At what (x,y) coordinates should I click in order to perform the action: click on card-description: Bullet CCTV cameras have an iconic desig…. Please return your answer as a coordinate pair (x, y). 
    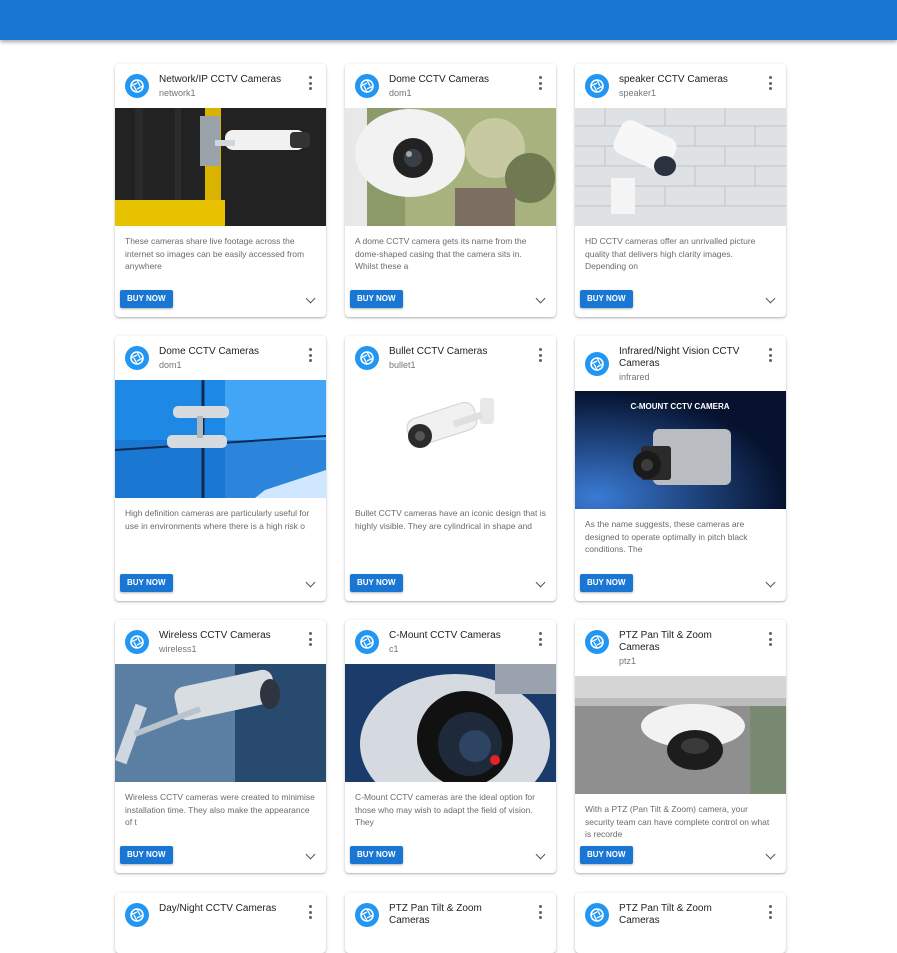
    Looking at the image, I should click on (450, 519).